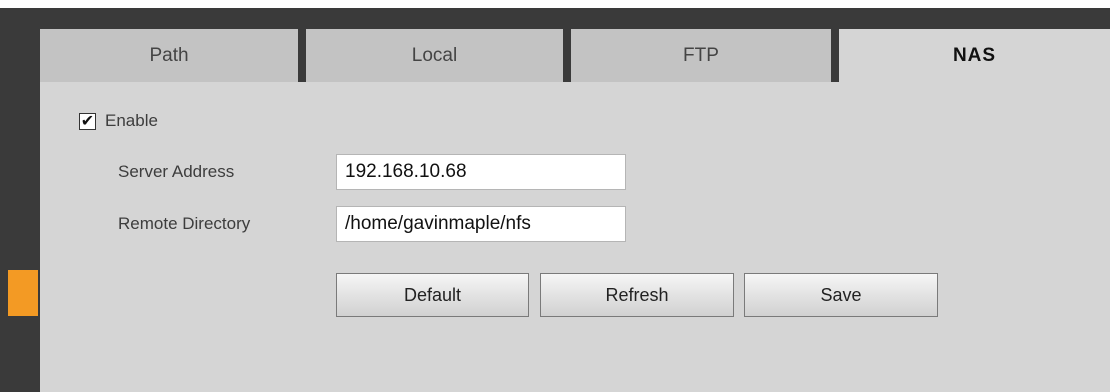 This screenshot has width=1110, height=392. I want to click on enable-checkbox: ✔, so click(87, 121).